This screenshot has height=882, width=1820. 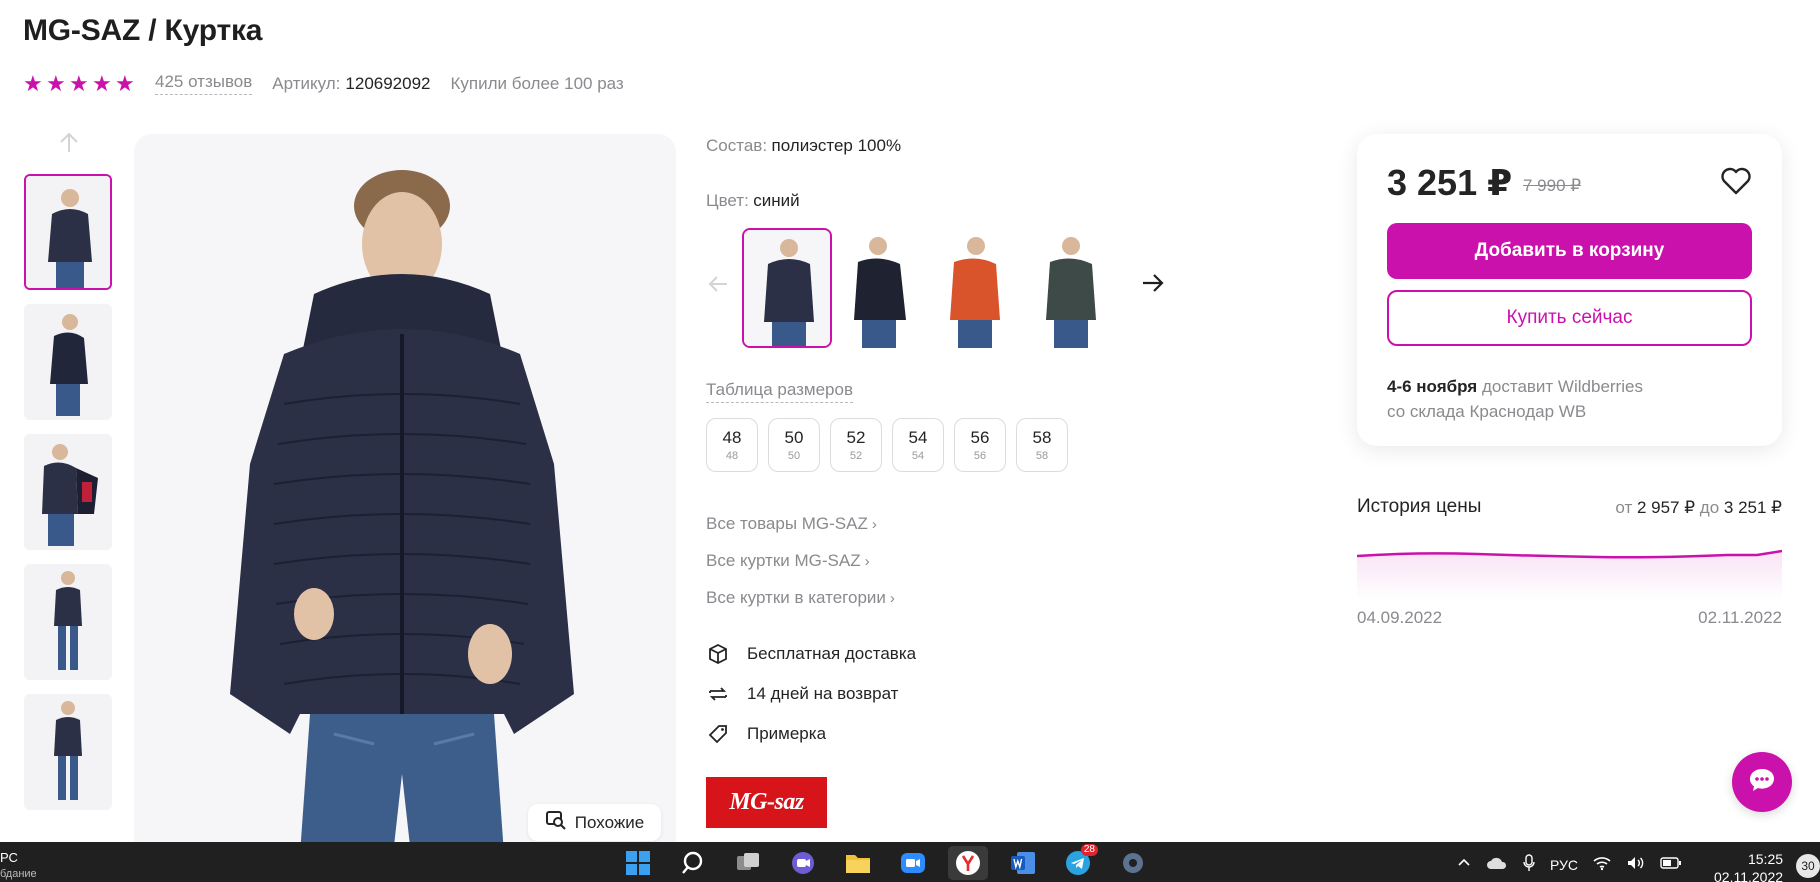 What do you see at coordinates (1569, 251) in the screenshot?
I see `add-to-cart-button: Добавить в корзину` at bounding box center [1569, 251].